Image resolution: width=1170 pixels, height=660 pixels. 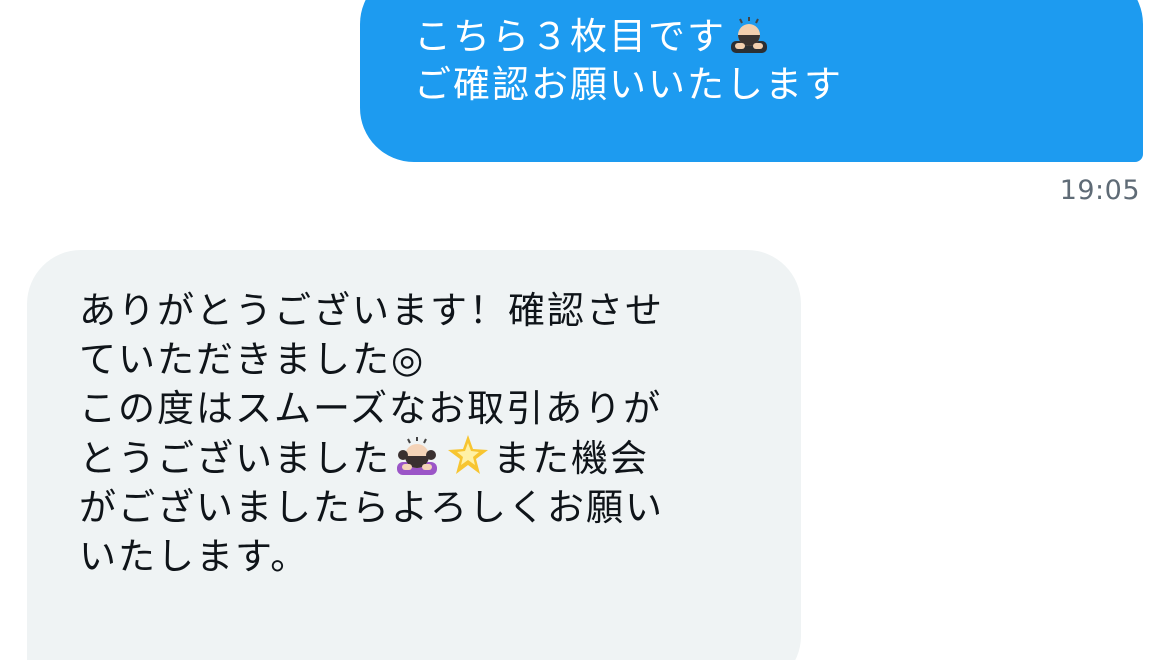 I want to click on outgoing-message-line-1: こちら３枚目です, so click(x=758, y=37).